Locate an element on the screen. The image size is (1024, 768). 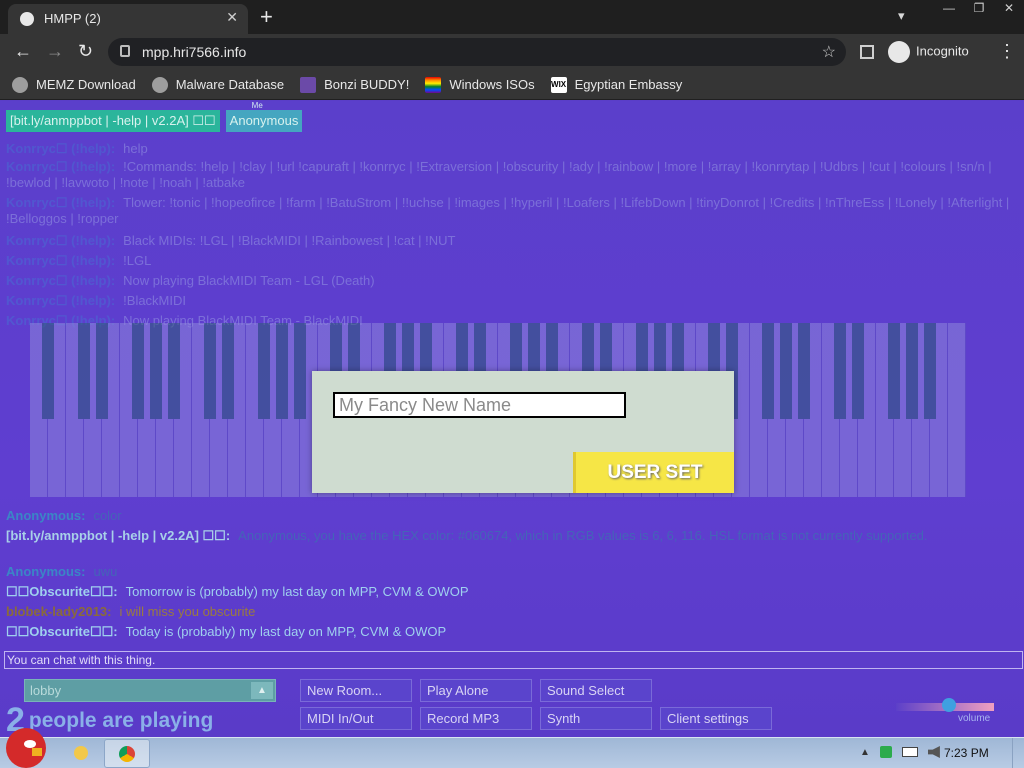
reload-icon: ↻ is located at coordinates (85, 51).